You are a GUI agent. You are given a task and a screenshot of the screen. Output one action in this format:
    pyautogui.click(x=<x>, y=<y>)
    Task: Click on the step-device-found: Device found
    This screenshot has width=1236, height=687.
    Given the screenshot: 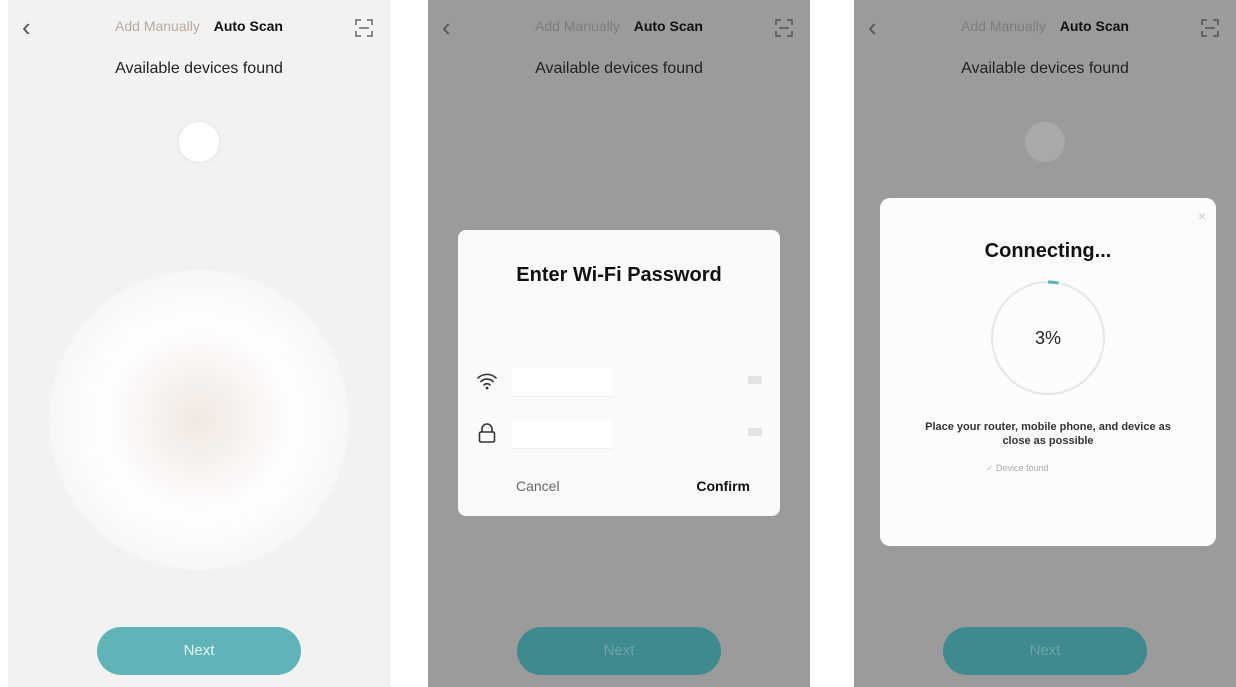 What is the action you would take?
    pyautogui.click(x=1017, y=468)
    